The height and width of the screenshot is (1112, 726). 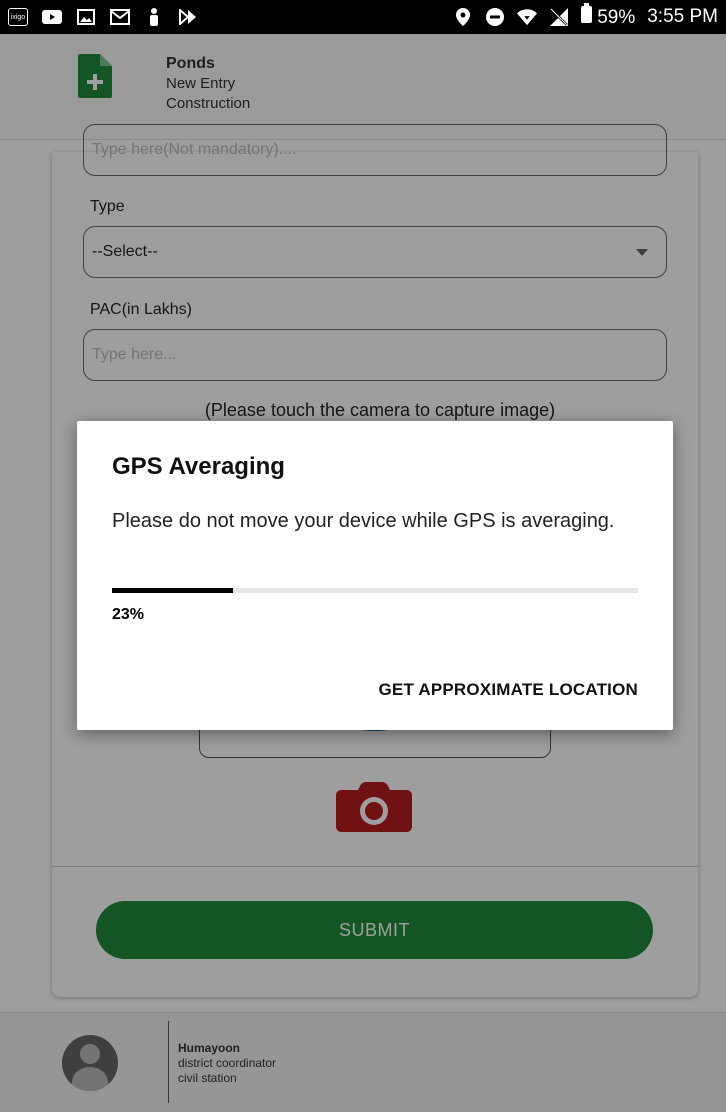 What do you see at coordinates (682, 16) in the screenshot?
I see `clock: 3:55 PM` at bounding box center [682, 16].